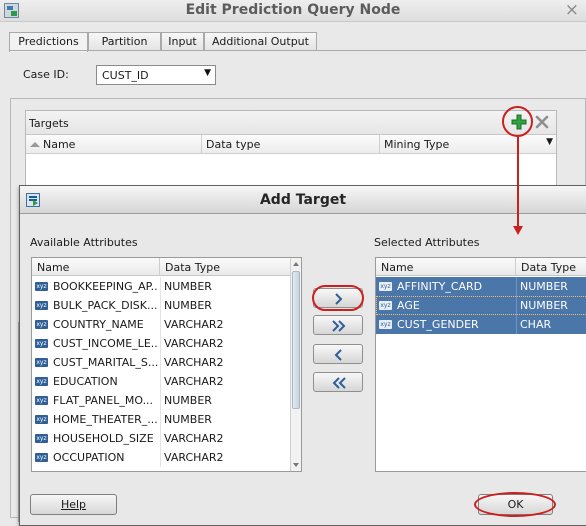  Describe the element at coordinates (156, 75) in the screenshot. I see `case-id-dropdown: CUST_ID ▼` at that location.